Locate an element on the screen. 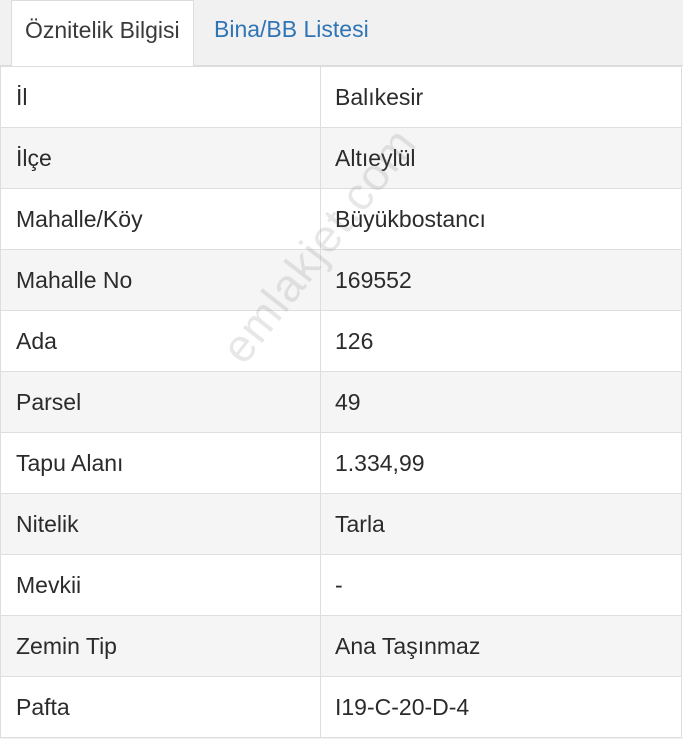  row-value: Balıkesir is located at coordinates (501, 97).